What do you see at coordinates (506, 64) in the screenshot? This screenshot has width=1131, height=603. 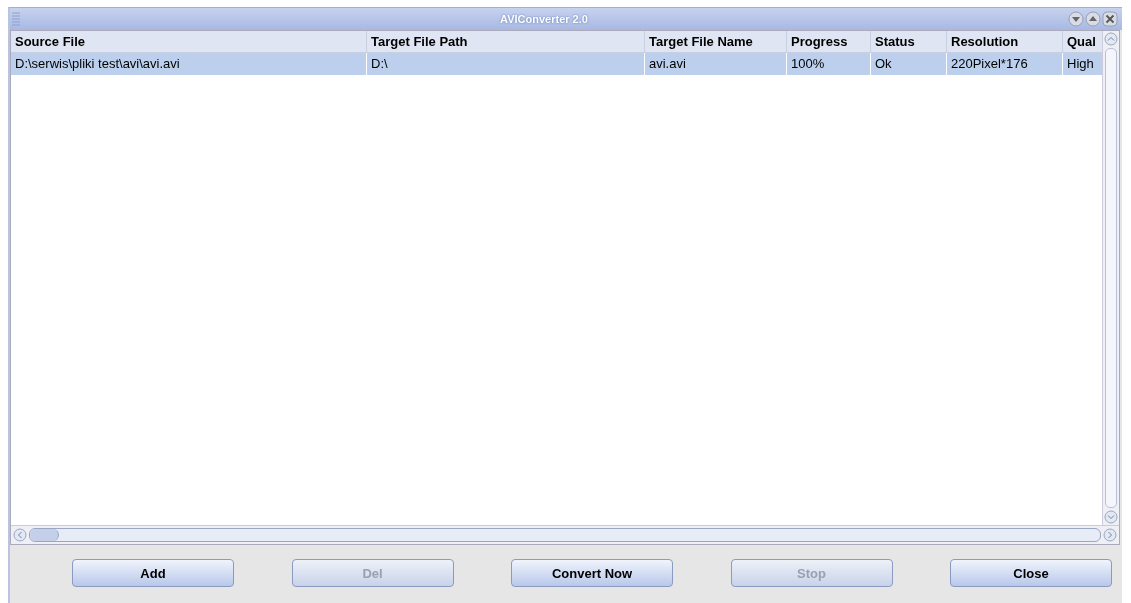 I see `table-cell: D:\` at bounding box center [506, 64].